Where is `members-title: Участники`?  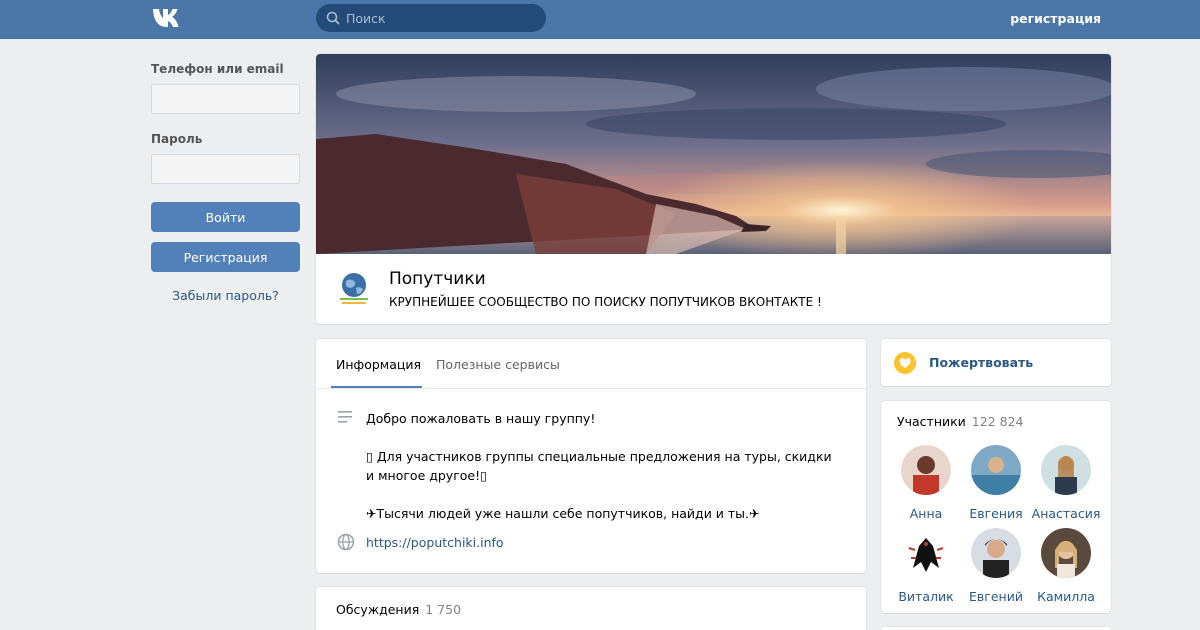
members-title: Участники is located at coordinates (931, 421).